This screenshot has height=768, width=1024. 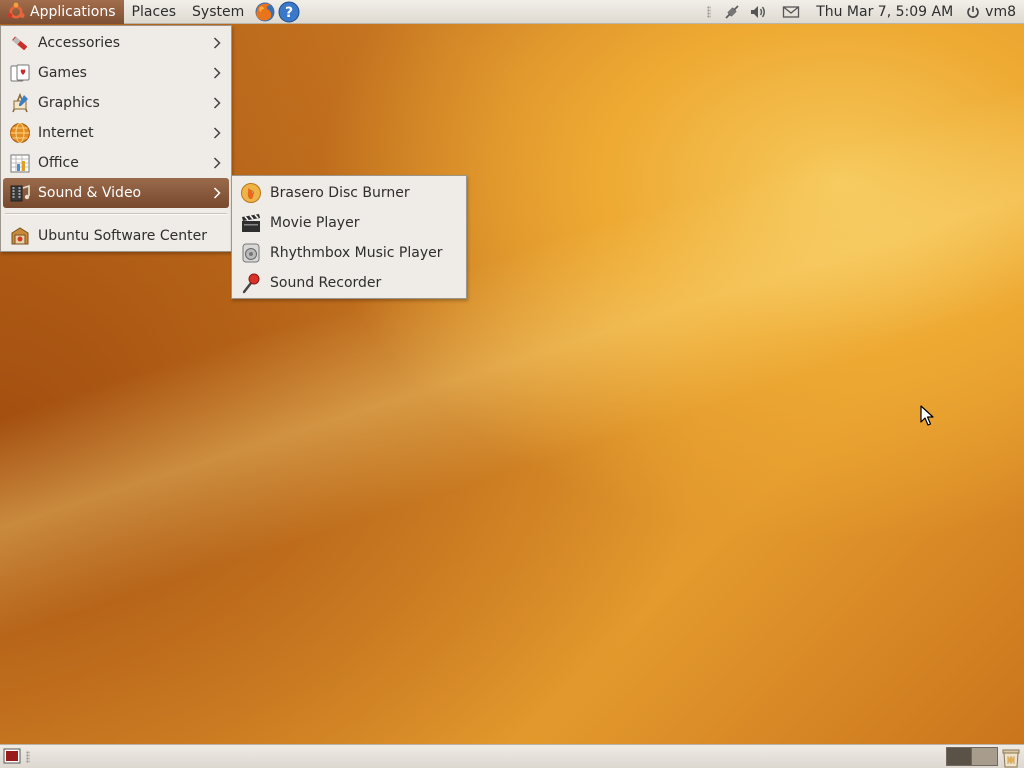 I want to click on menu-item-office: Office, so click(x=116, y=163).